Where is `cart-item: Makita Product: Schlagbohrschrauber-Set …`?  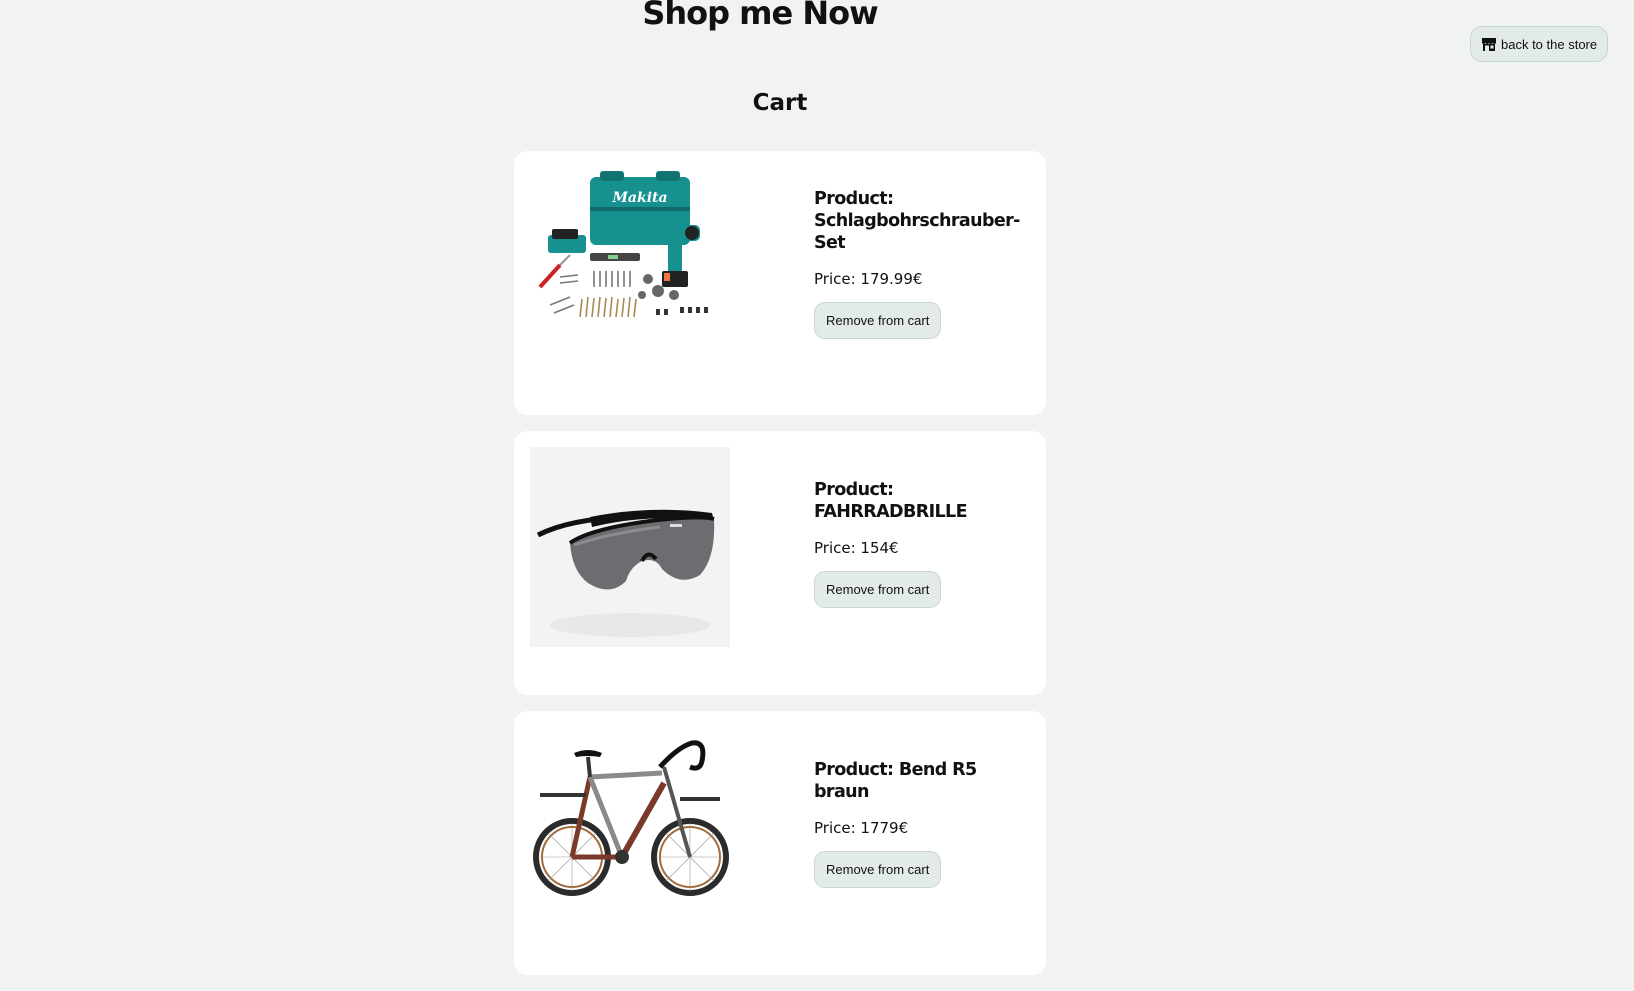
cart-item: Makita Product: Schlagbohrschrauber-Set … is located at coordinates (780, 283).